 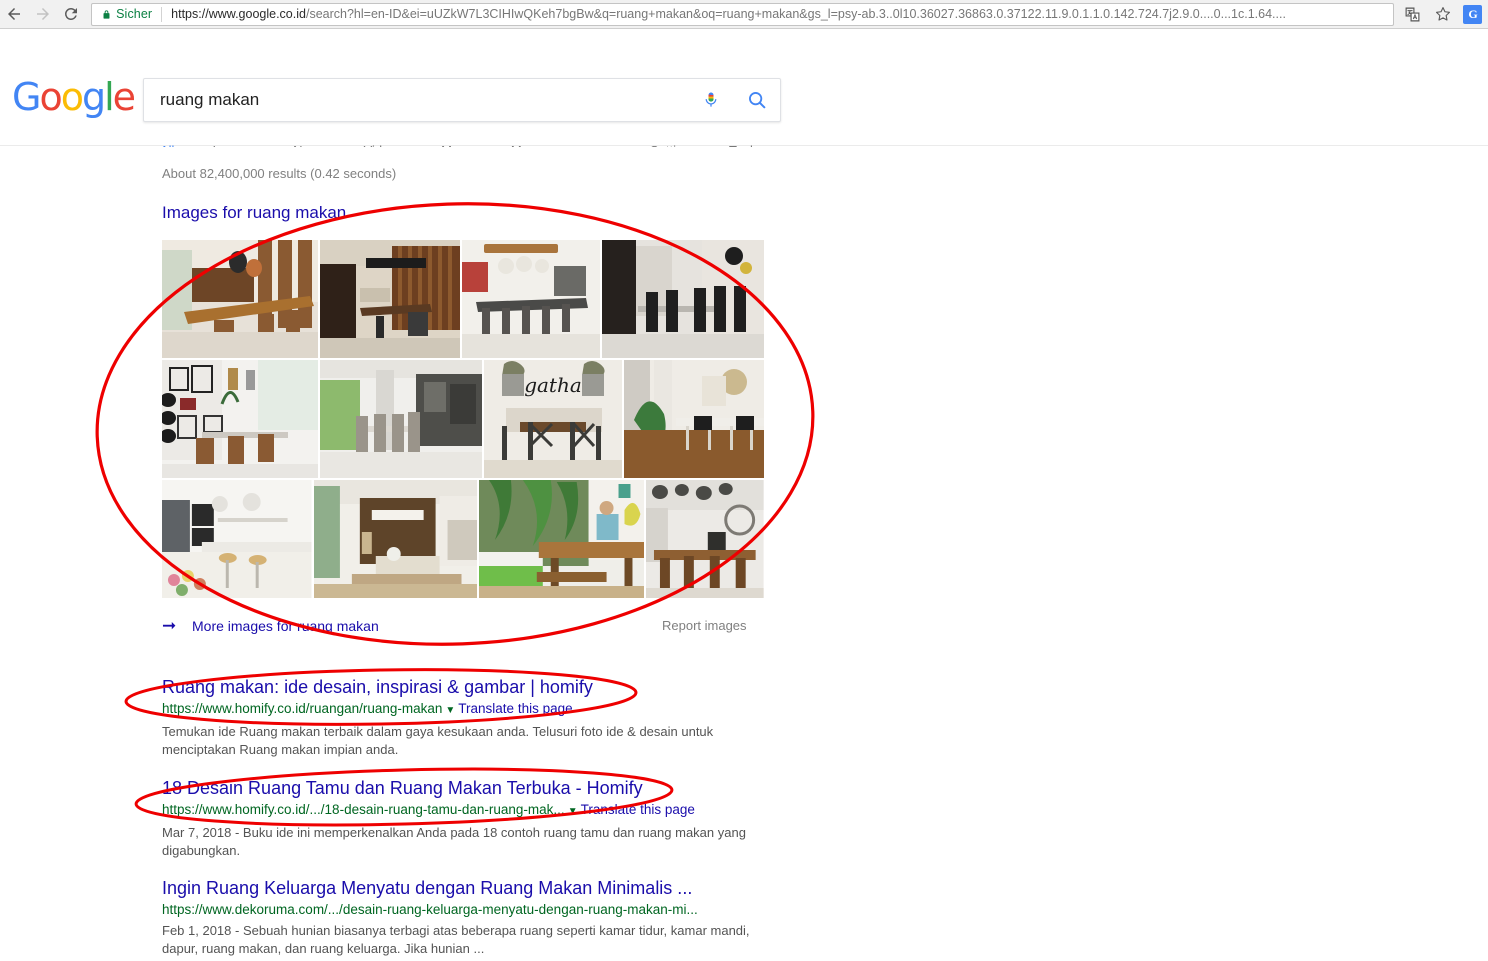 I want to click on url-scheme: https://, so click(x=190, y=14).